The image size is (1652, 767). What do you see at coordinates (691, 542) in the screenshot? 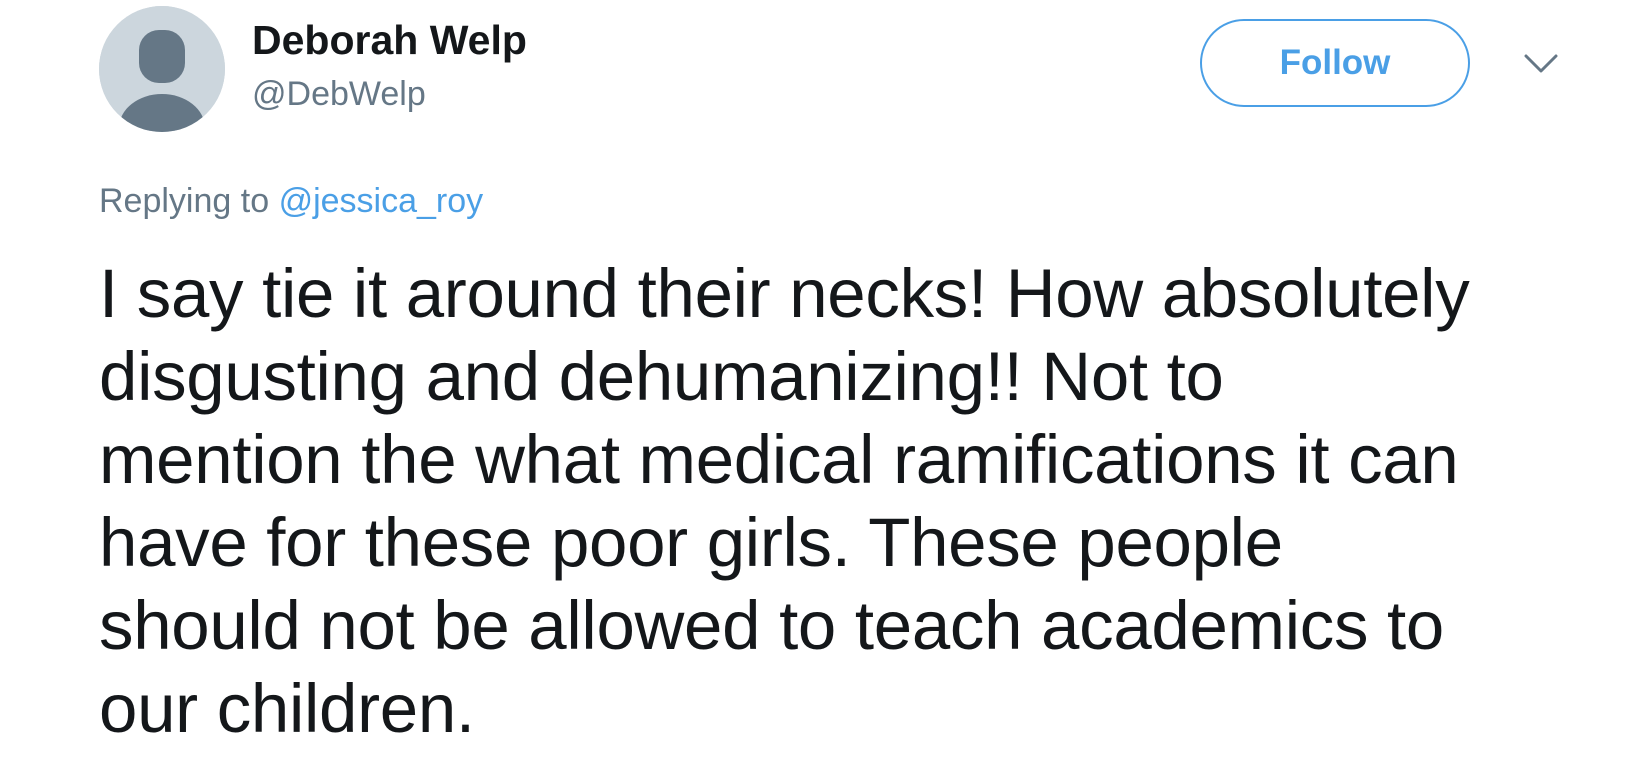
I see `tweet-text-line: have for these poor girls. These people` at bounding box center [691, 542].